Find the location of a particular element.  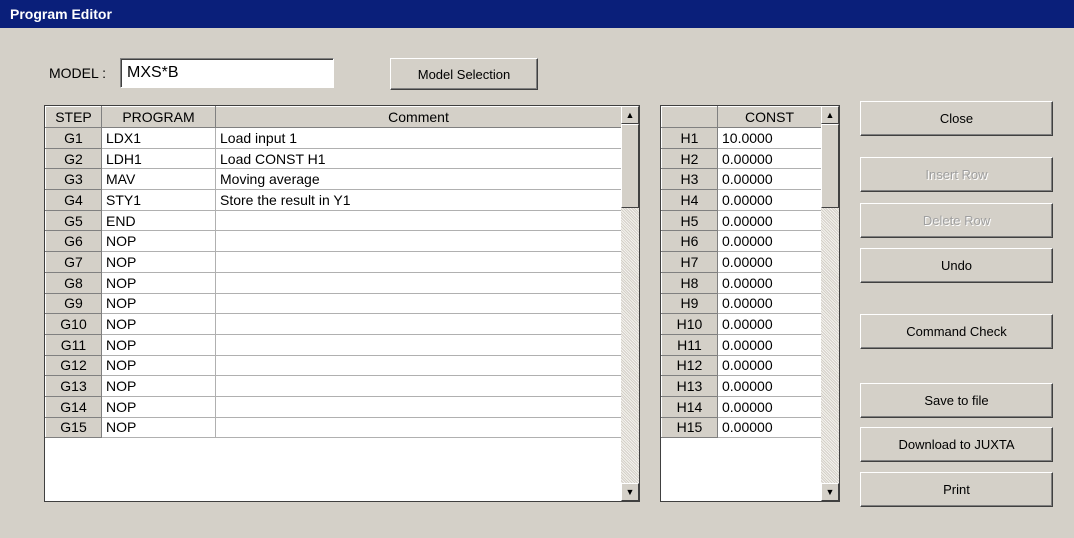

download-to-juxta-button: Download to JUXTA is located at coordinates (956, 444).